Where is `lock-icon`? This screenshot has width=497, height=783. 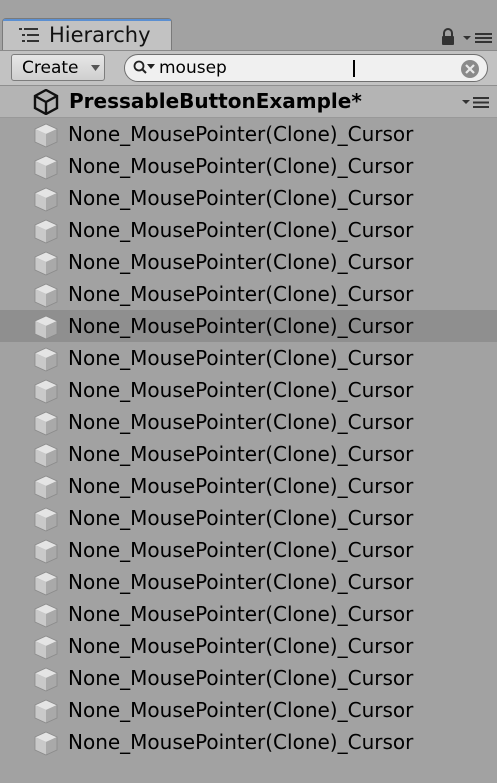
lock-icon is located at coordinates (448, 37).